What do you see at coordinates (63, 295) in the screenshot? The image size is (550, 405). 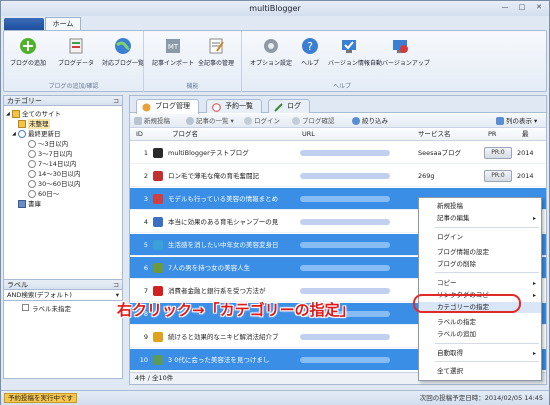 I see `and-search-select: AND検索(デフォルト) ▾` at bounding box center [63, 295].